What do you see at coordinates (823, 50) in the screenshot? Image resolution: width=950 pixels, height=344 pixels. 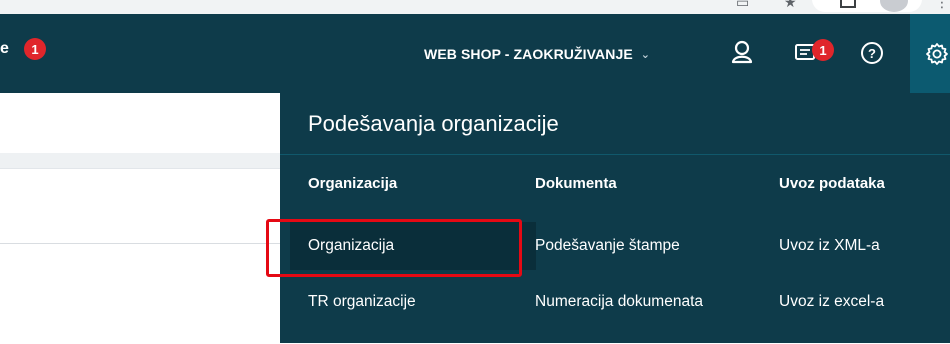 I see `notifications-badge: 1` at bounding box center [823, 50].